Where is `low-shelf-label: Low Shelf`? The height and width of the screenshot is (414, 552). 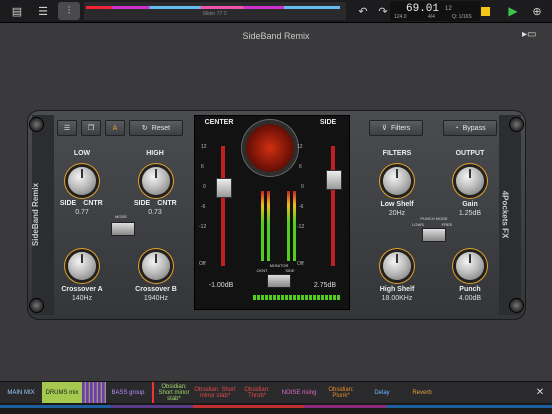 low-shelf-label: Low Shelf is located at coordinates (397, 204).